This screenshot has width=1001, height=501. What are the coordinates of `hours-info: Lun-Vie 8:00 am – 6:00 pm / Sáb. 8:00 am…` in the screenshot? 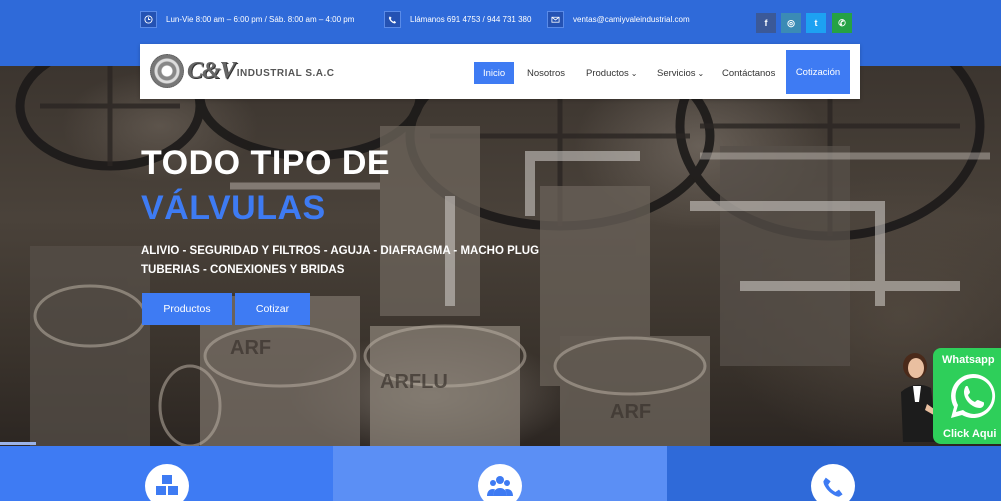 It's located at (247, 19).